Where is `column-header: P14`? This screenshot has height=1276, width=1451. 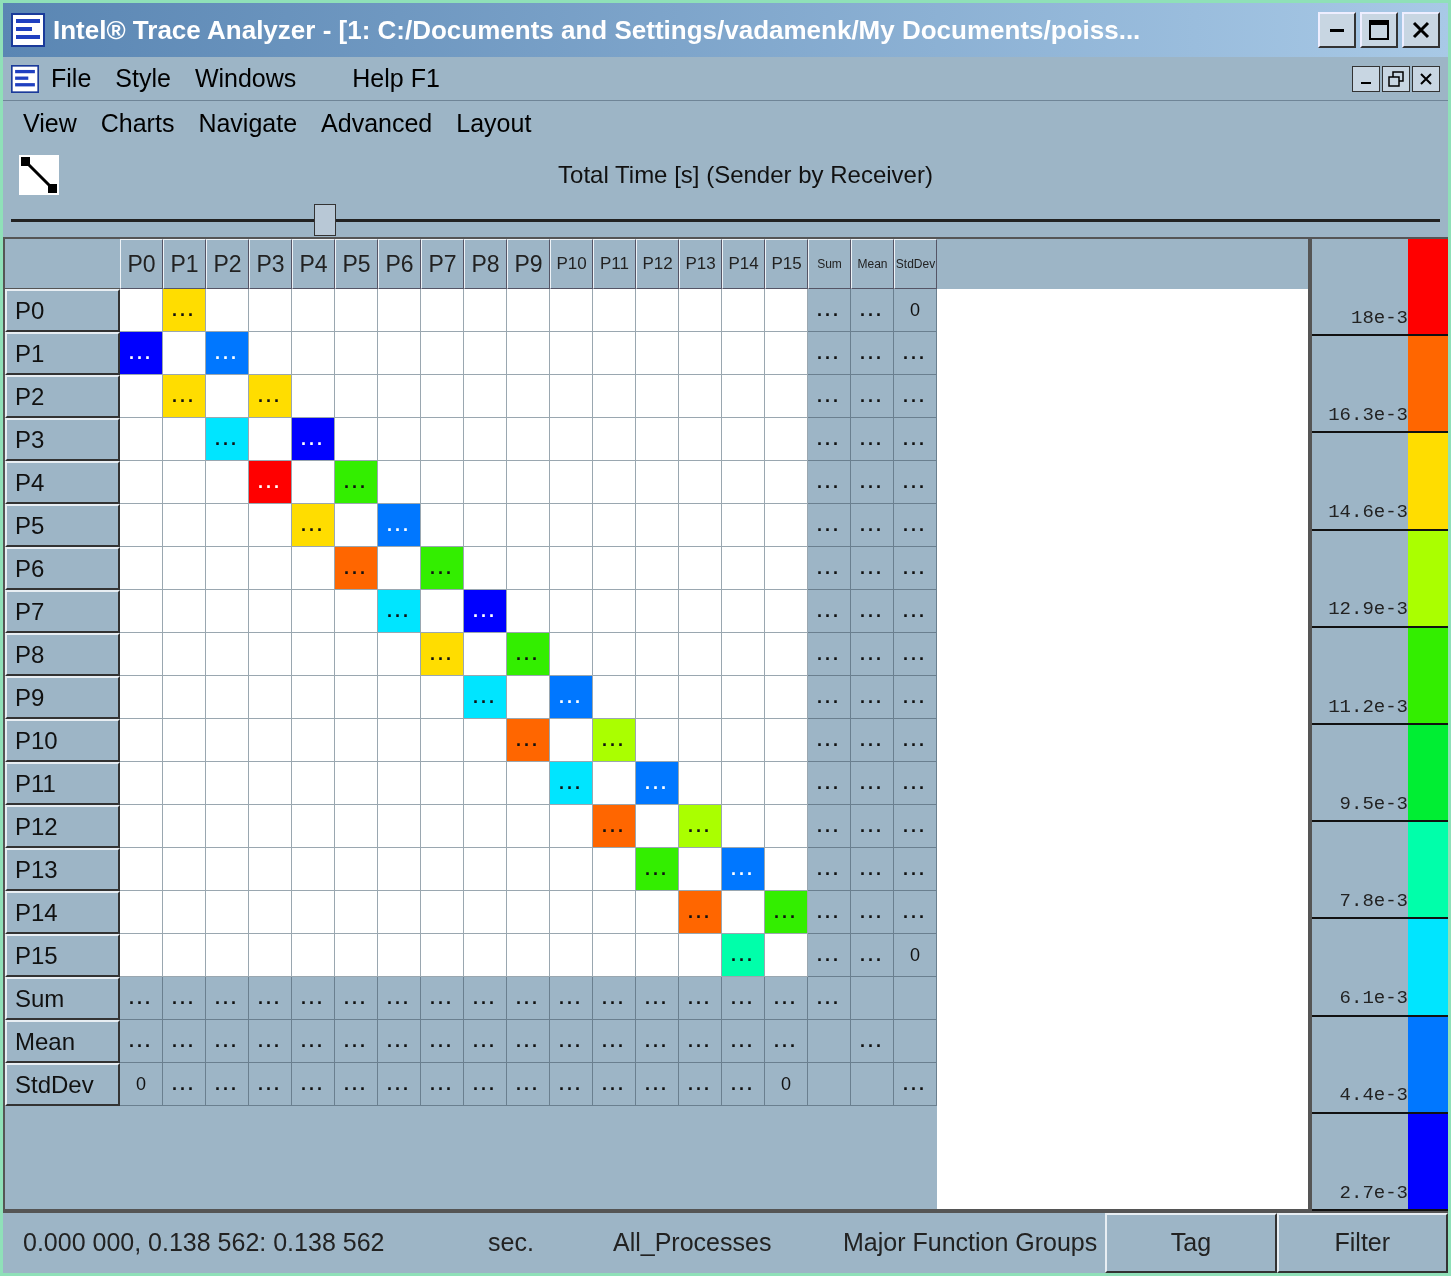
column-header: P14 is located at coordinates (743, 264).